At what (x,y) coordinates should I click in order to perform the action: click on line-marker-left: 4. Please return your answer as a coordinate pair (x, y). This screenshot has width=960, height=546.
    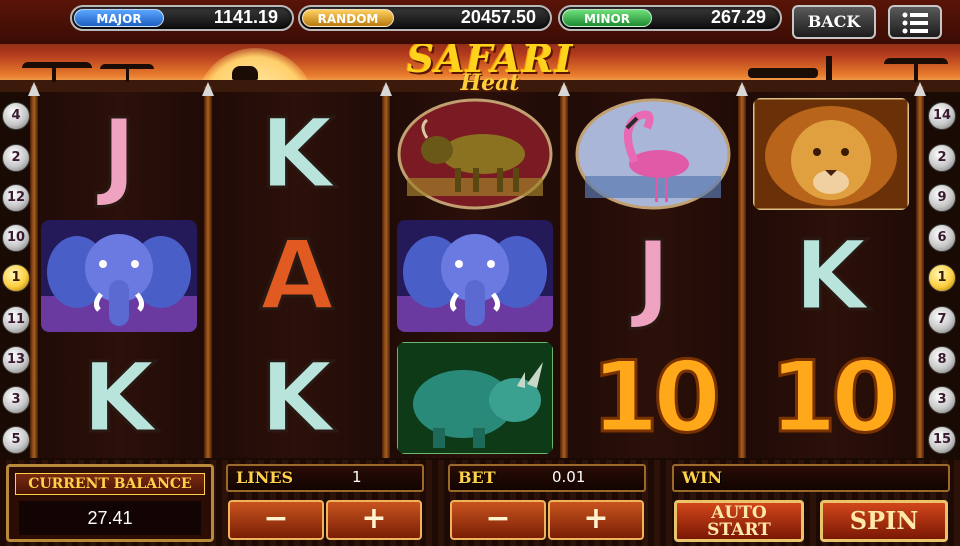
    Looking at the image, I should click on (16, 116).